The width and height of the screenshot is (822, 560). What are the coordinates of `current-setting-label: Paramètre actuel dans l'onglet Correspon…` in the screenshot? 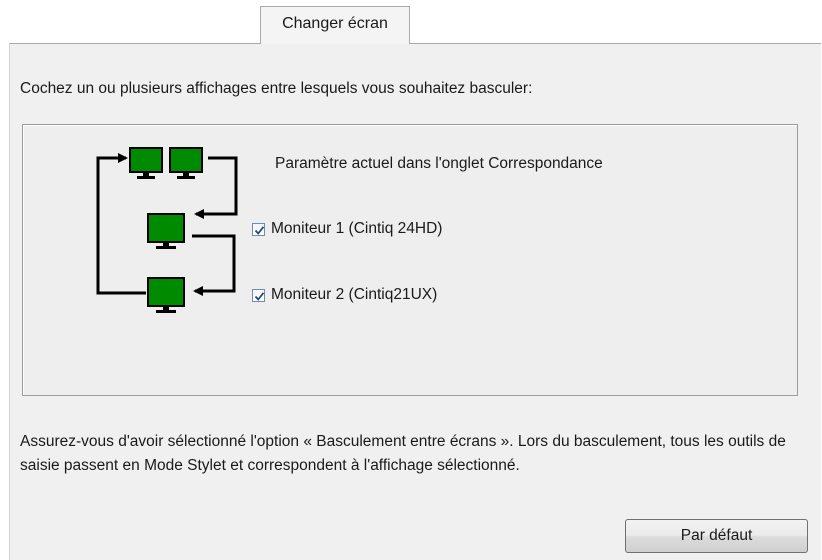 It's located at (439, 163).